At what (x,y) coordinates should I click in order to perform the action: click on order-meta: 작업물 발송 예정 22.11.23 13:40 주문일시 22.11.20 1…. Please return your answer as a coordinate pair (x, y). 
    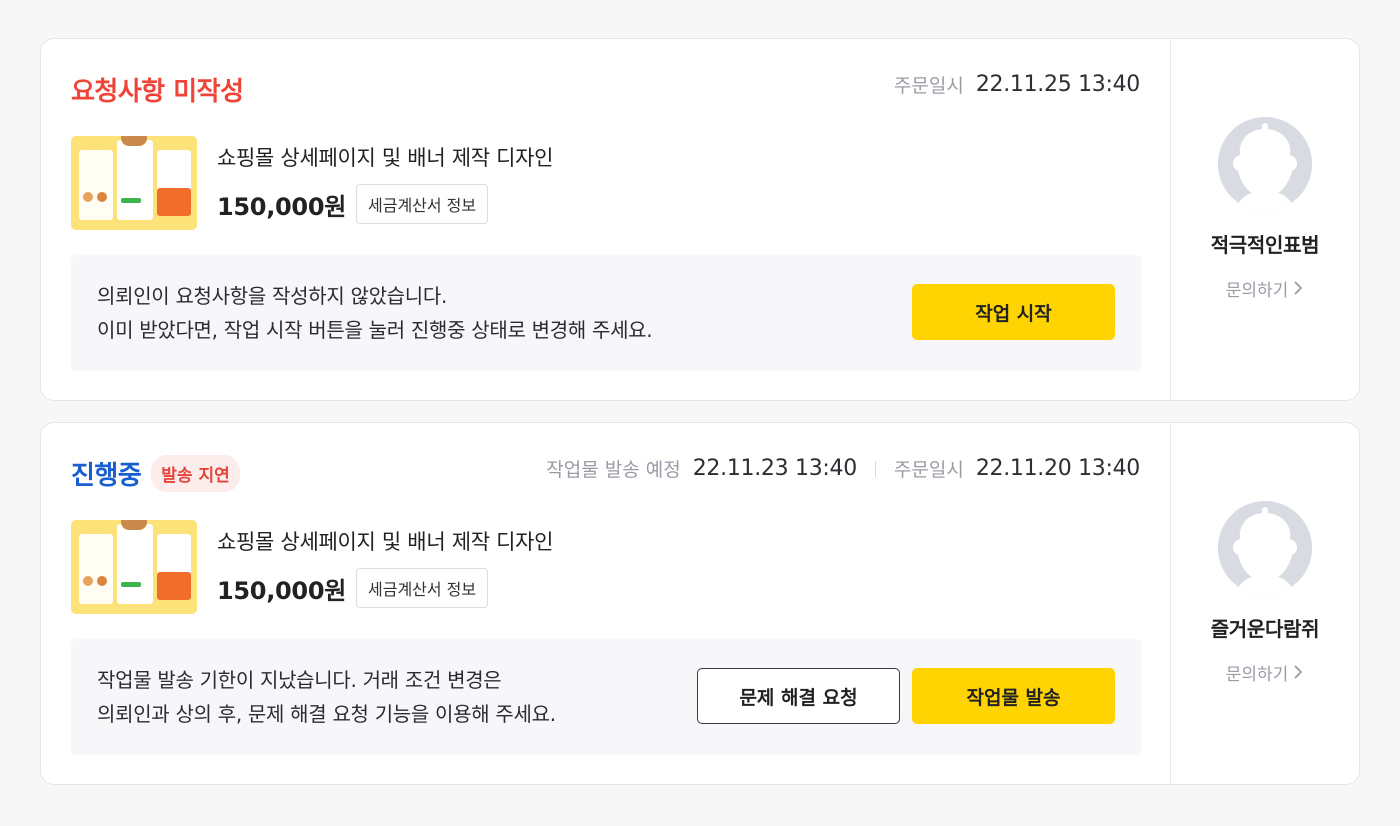
    Looking at the image, I should click on (843, 468).